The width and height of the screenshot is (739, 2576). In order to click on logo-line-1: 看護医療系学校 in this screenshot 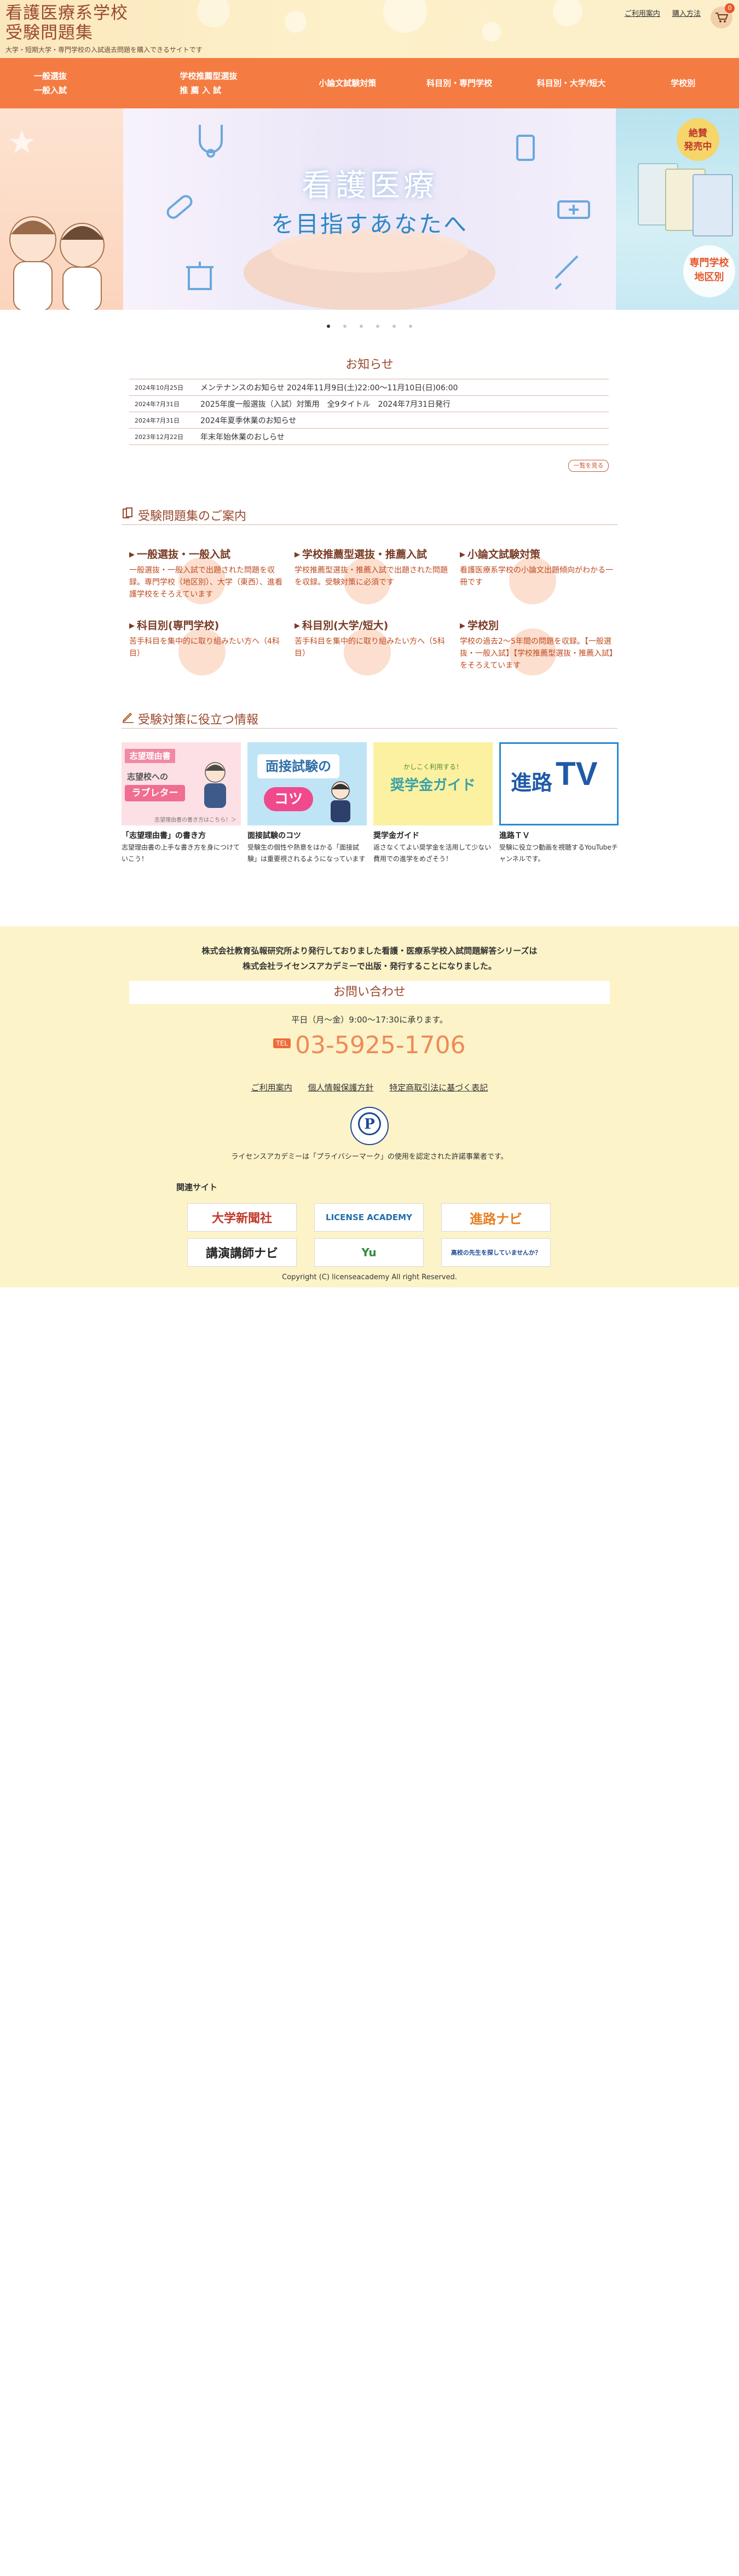, I will do `click(66, 13)`.